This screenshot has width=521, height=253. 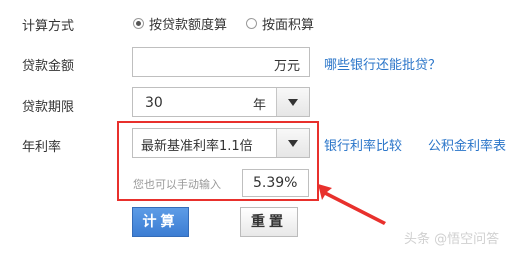 I want to click on loan-term-label: 贷款期限, so click(x=48, y=107).